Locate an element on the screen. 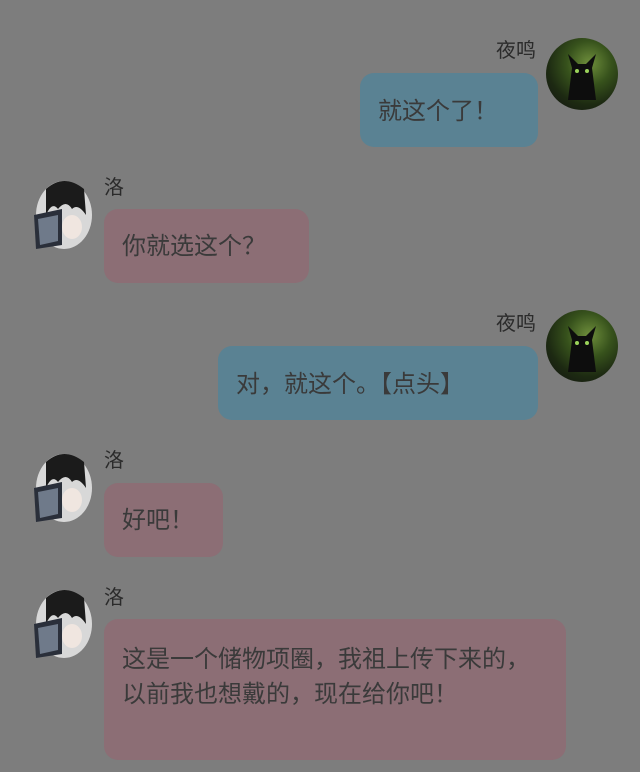  message-bubble: 你就选这个？ is located at coordinates (206, 246).